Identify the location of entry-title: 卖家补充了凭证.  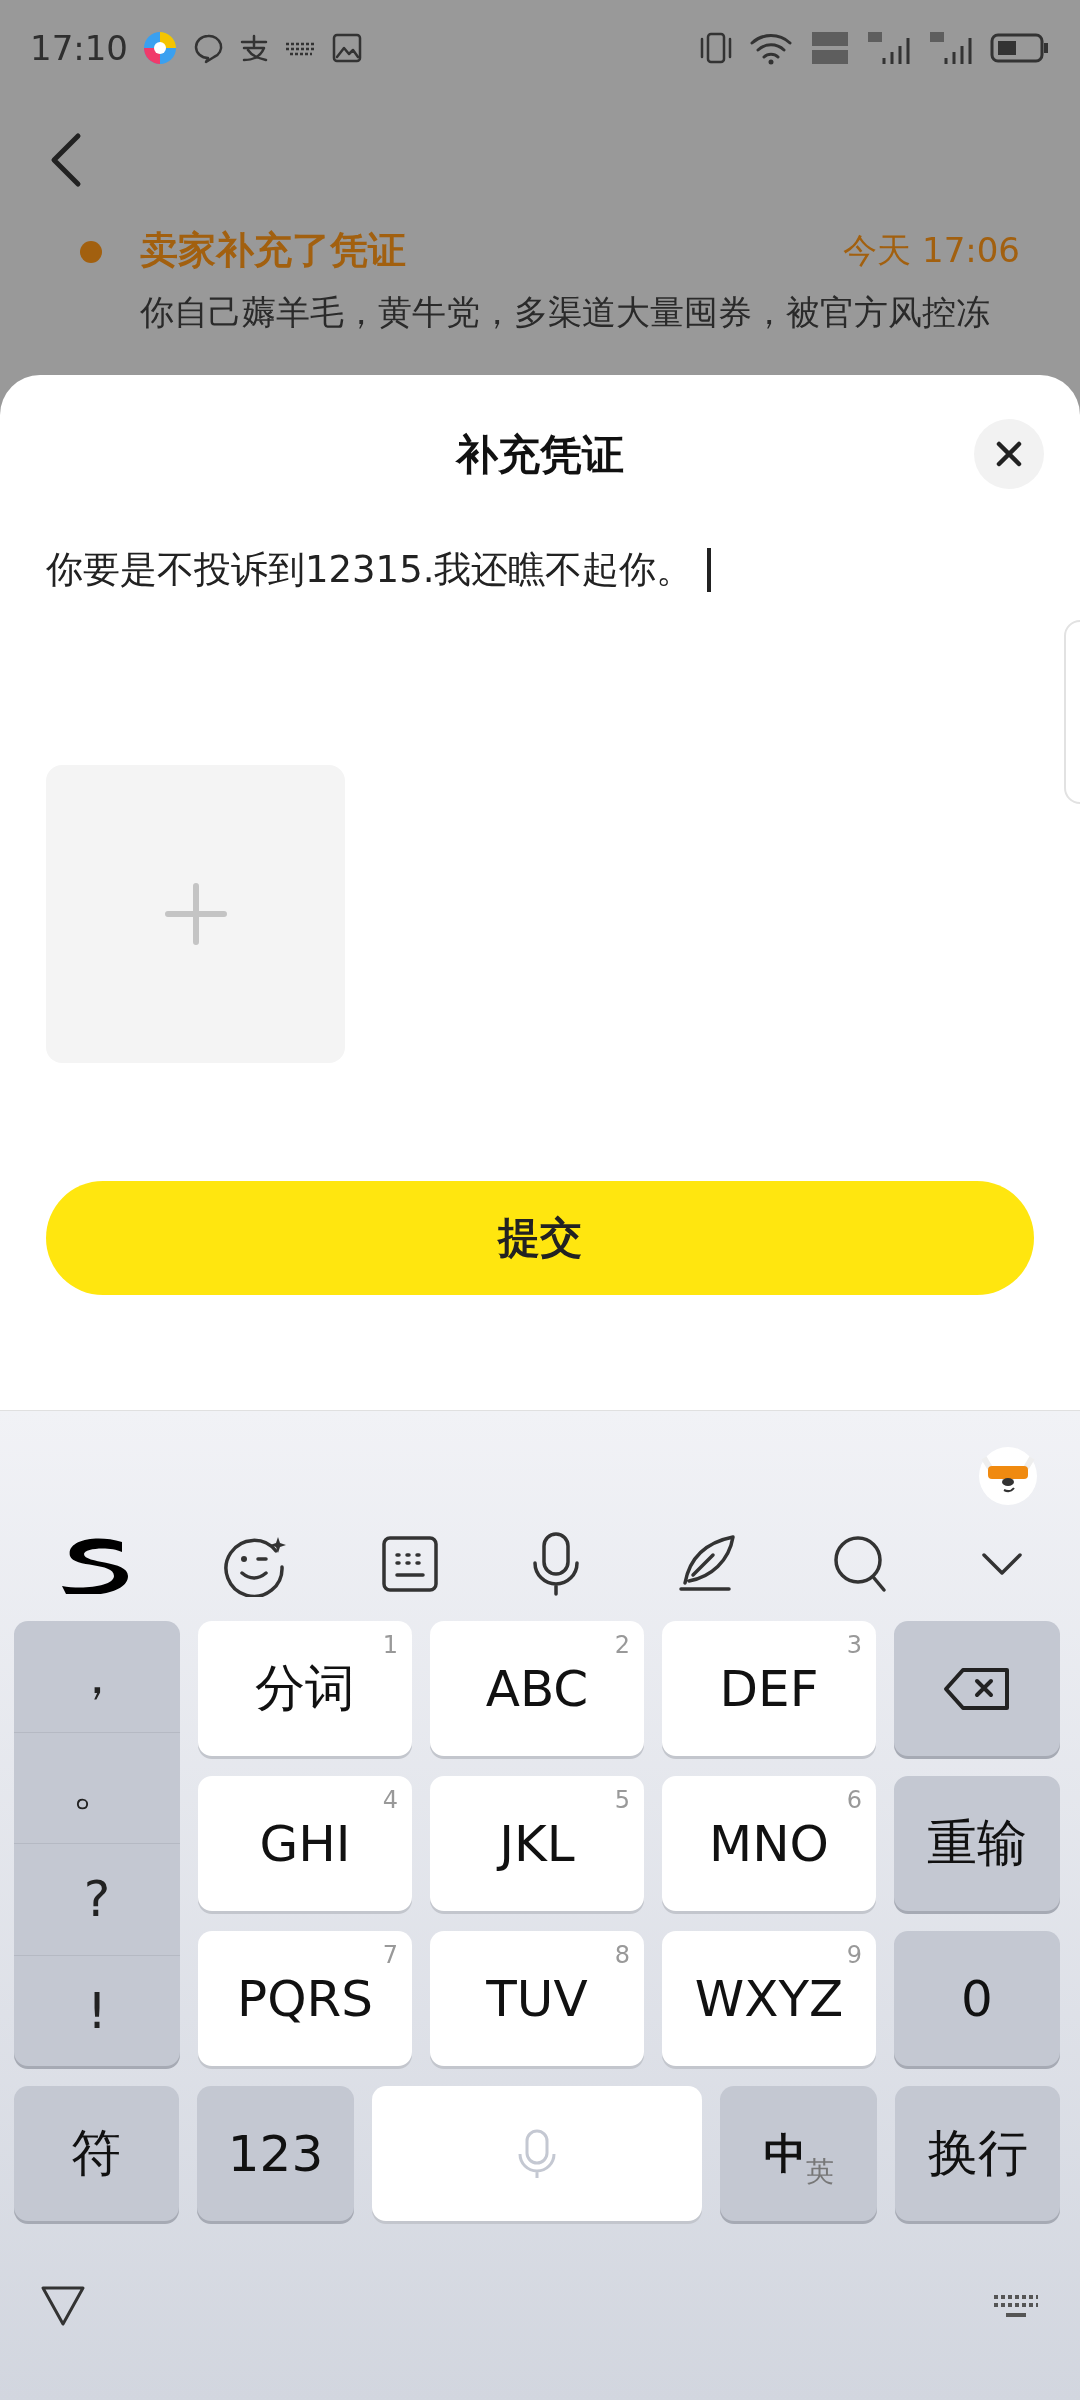
(273, 250).